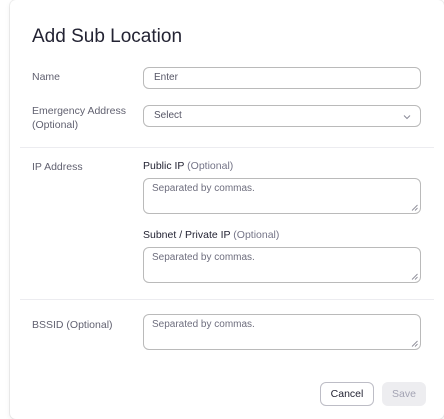 The image size is (444, 419). Describe the element at coordinates (256, 235) in the screenshot. I see `subnet-private-ip-optional-text: (Optional)` at that location.